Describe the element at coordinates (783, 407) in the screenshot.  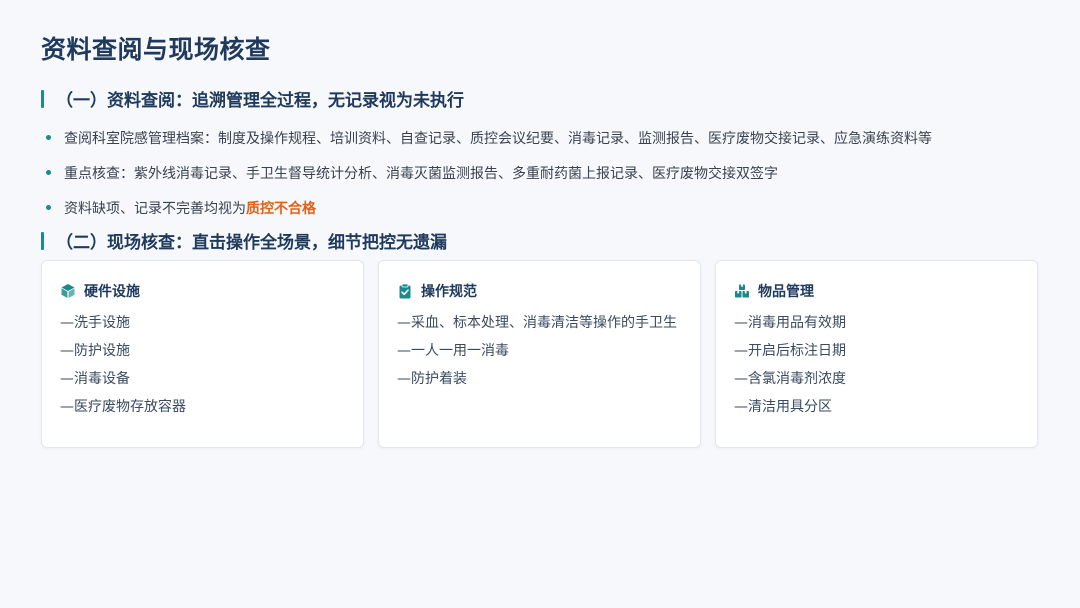
I see `card-item: —清洁用具分区` at that location.